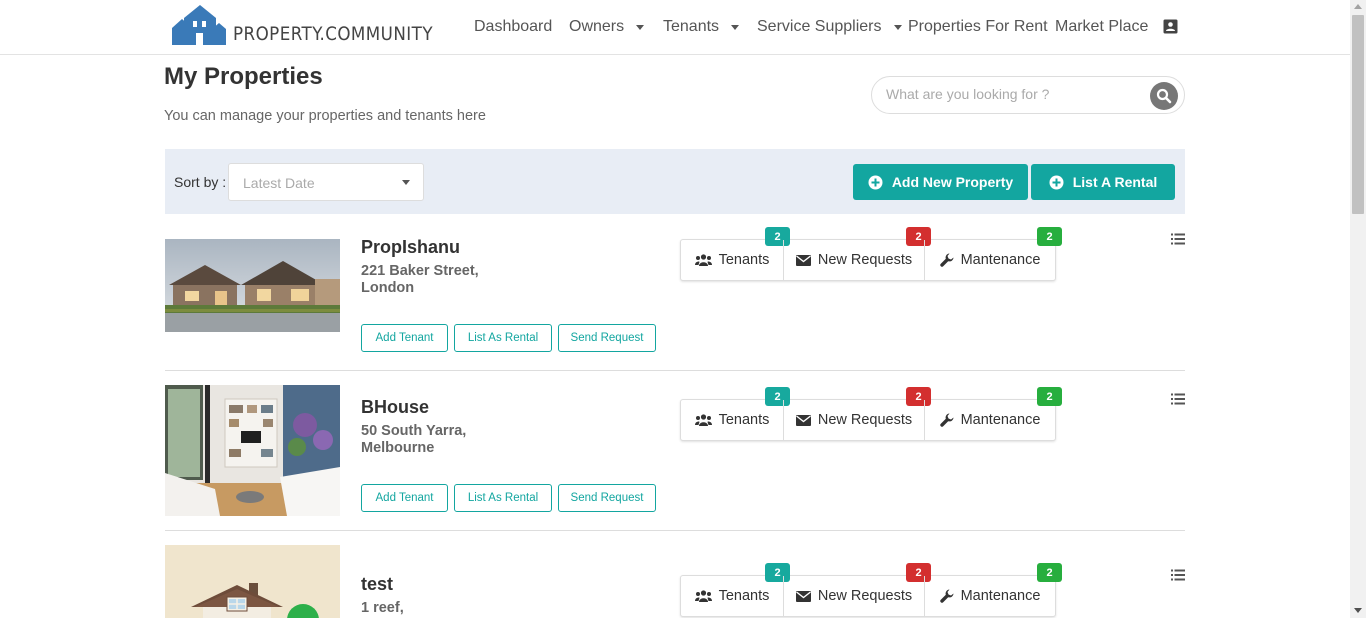 This screenshot has height=618, width=1366. Describe the element at coordinates (691, 26) in the screenshot. I see `nav-tenants-label: Tenants` at that location.